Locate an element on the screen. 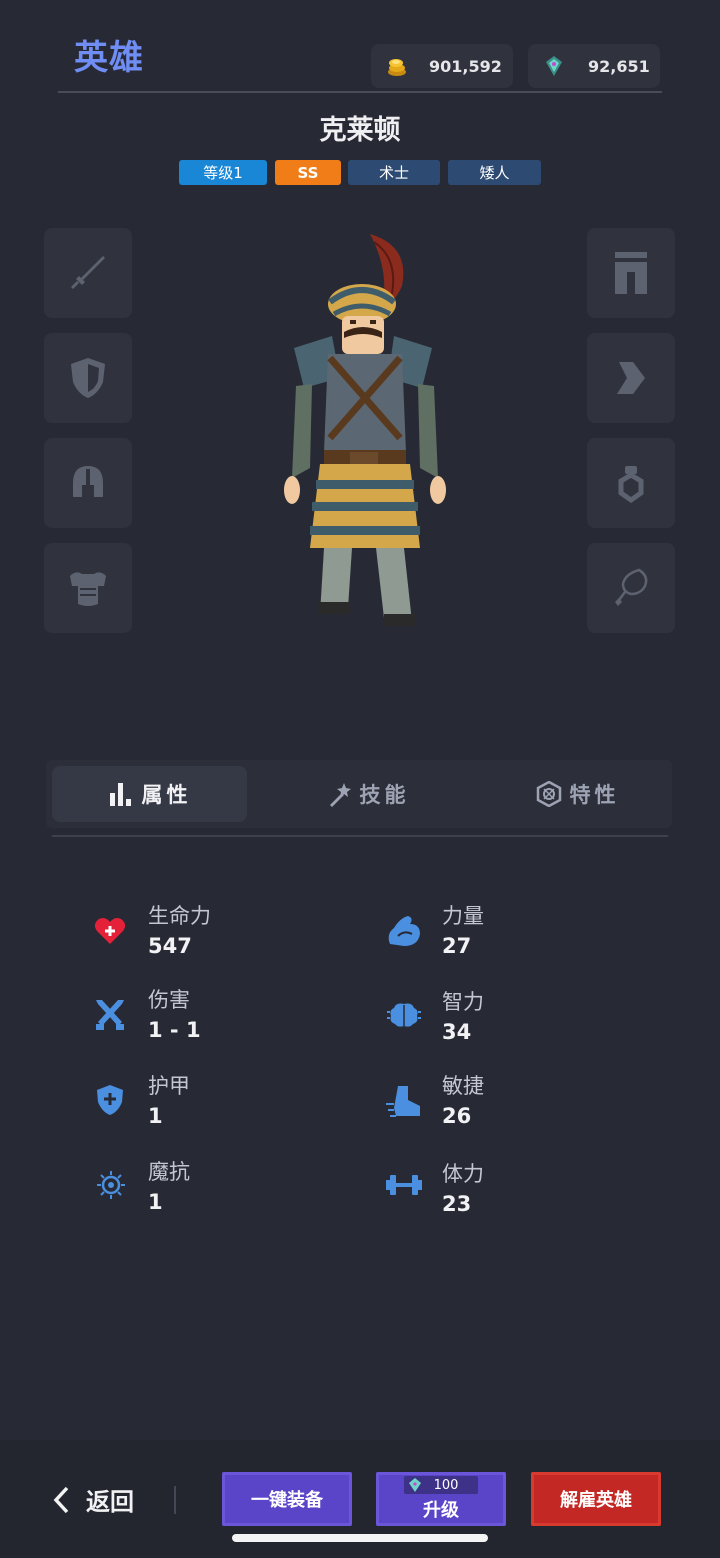 The height and width of the screenshot is (1558, 720). pants-icon is located at coordinates (631, 273).